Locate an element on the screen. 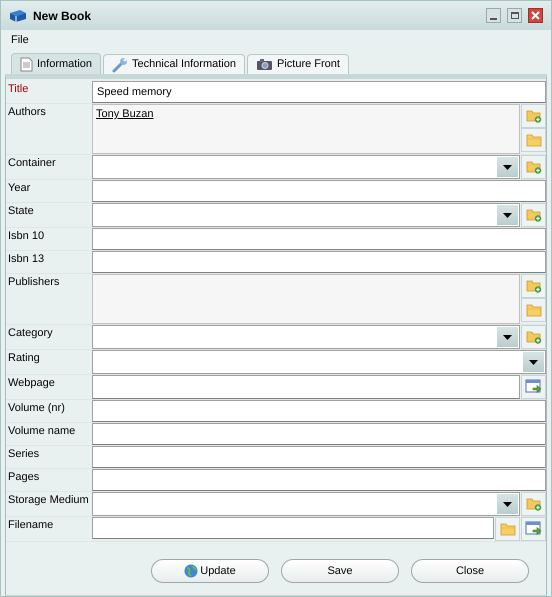 The image size is (552, 597). field-label: Webpage is located at coordinates (31, 383).